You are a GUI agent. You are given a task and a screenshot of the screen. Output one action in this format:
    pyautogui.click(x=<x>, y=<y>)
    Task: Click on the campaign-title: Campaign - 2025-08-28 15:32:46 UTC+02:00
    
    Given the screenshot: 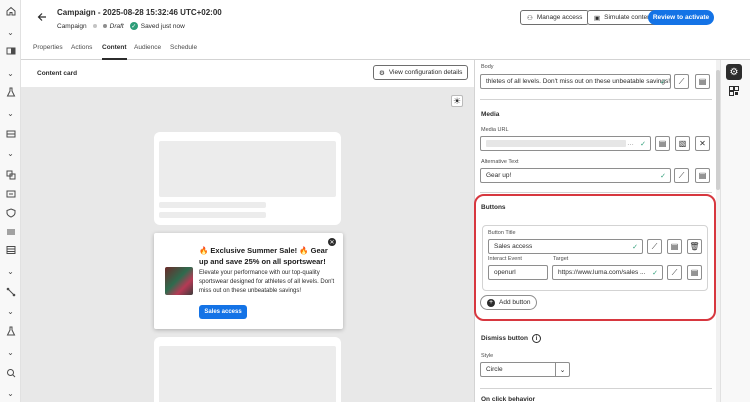 What is the action you would take?
    pyautogui.click(x=139, y=12)
    